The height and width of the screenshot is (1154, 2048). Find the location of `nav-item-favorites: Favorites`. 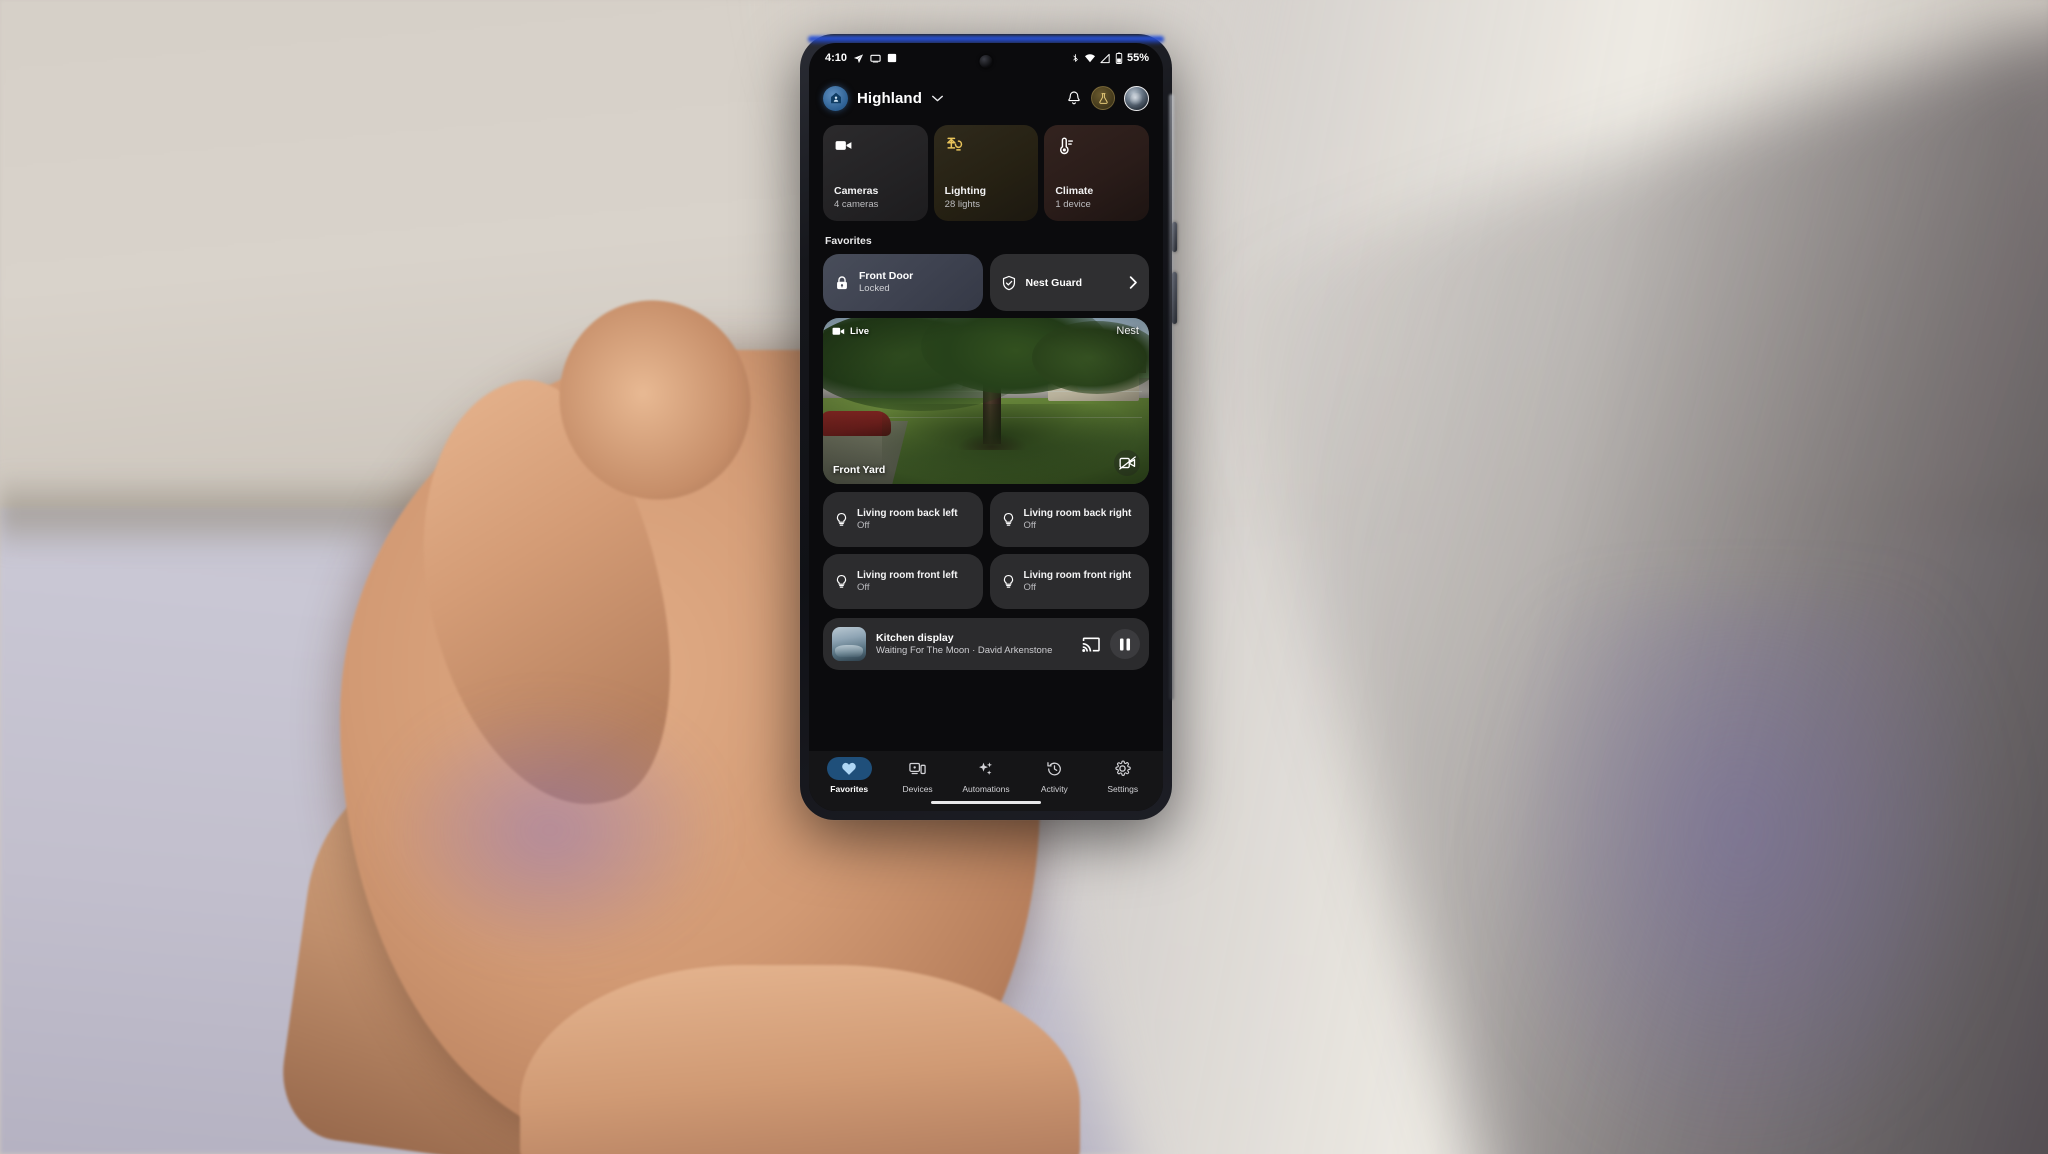

nav-item-favorites: Favorites is located at coordinates (849, 775).